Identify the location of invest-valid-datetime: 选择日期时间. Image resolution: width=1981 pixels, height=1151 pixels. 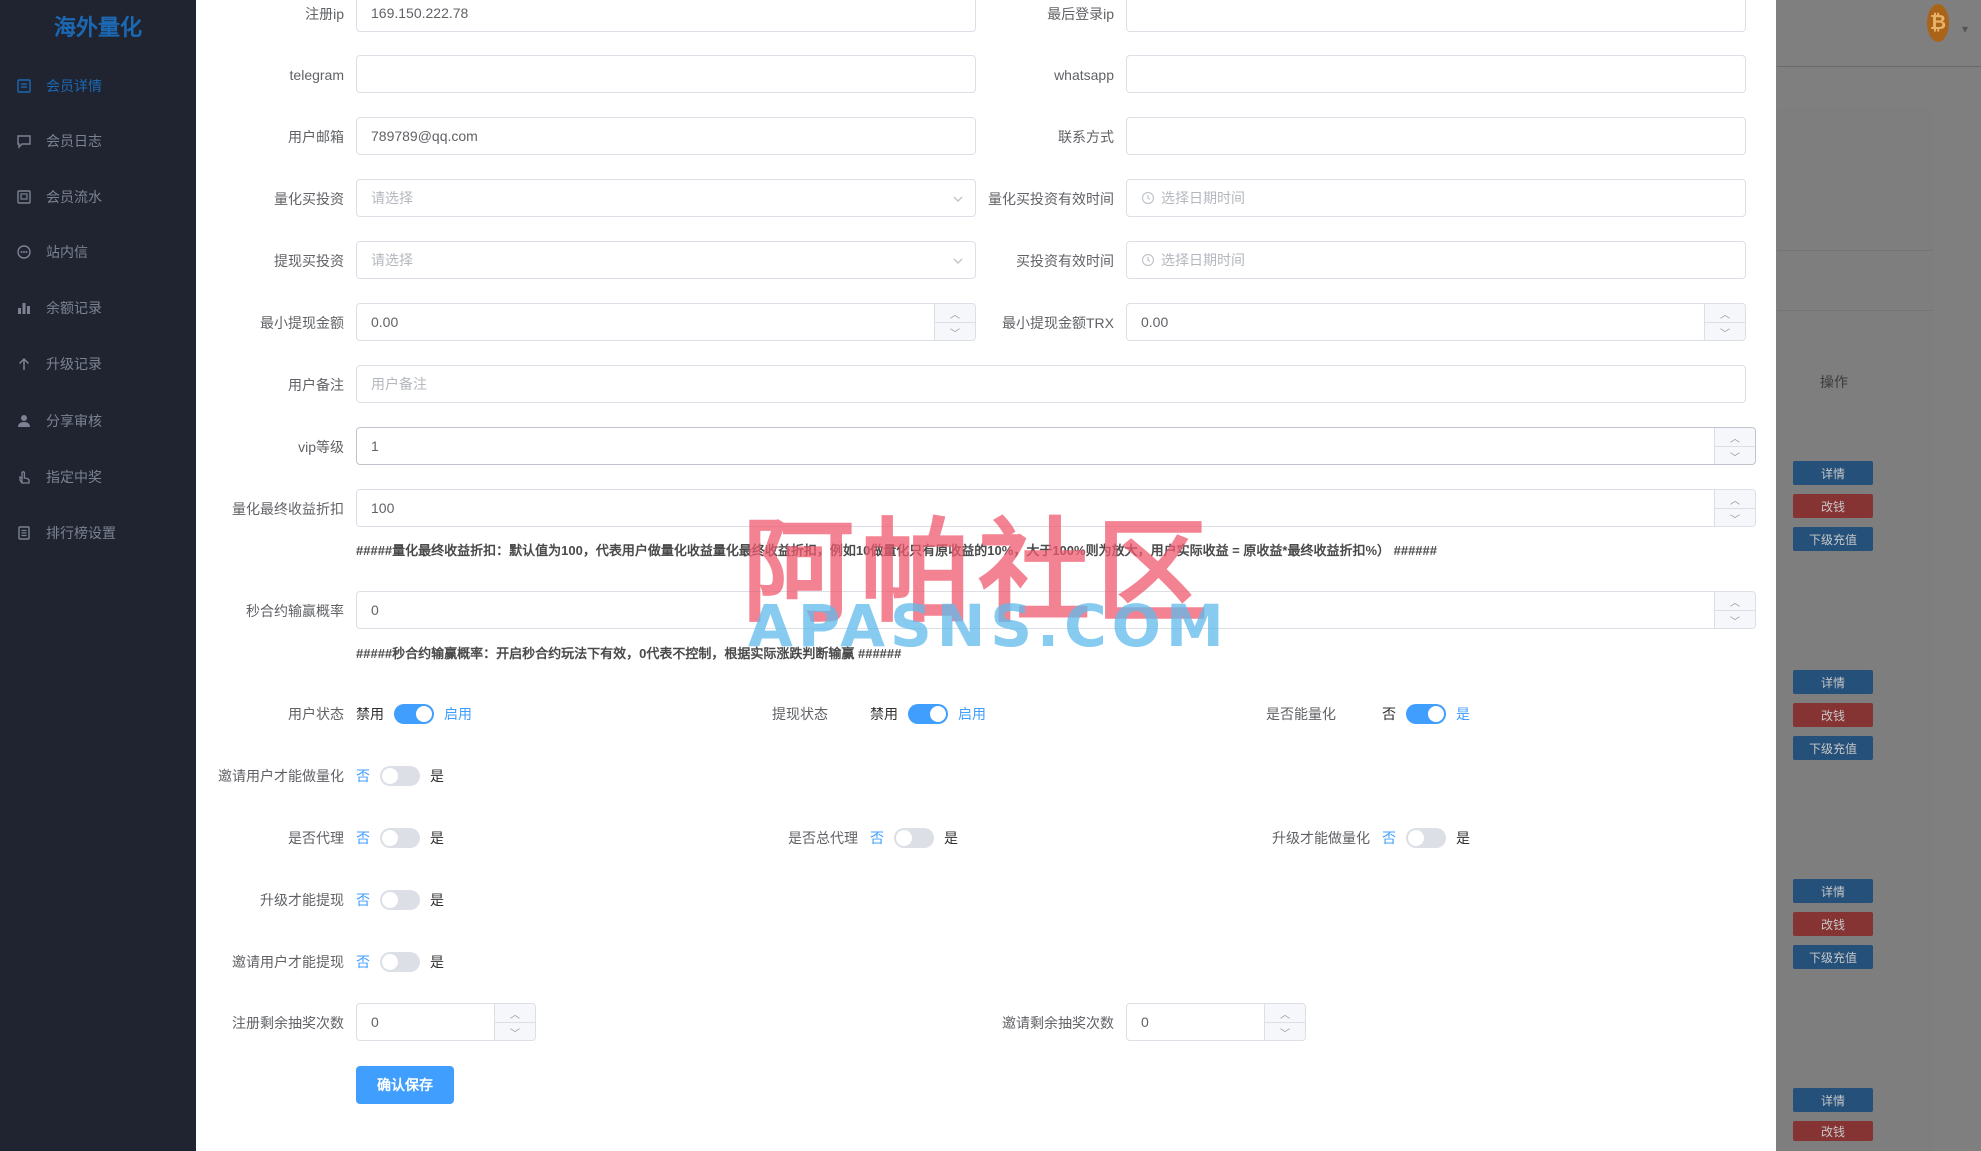
(1436, 260).